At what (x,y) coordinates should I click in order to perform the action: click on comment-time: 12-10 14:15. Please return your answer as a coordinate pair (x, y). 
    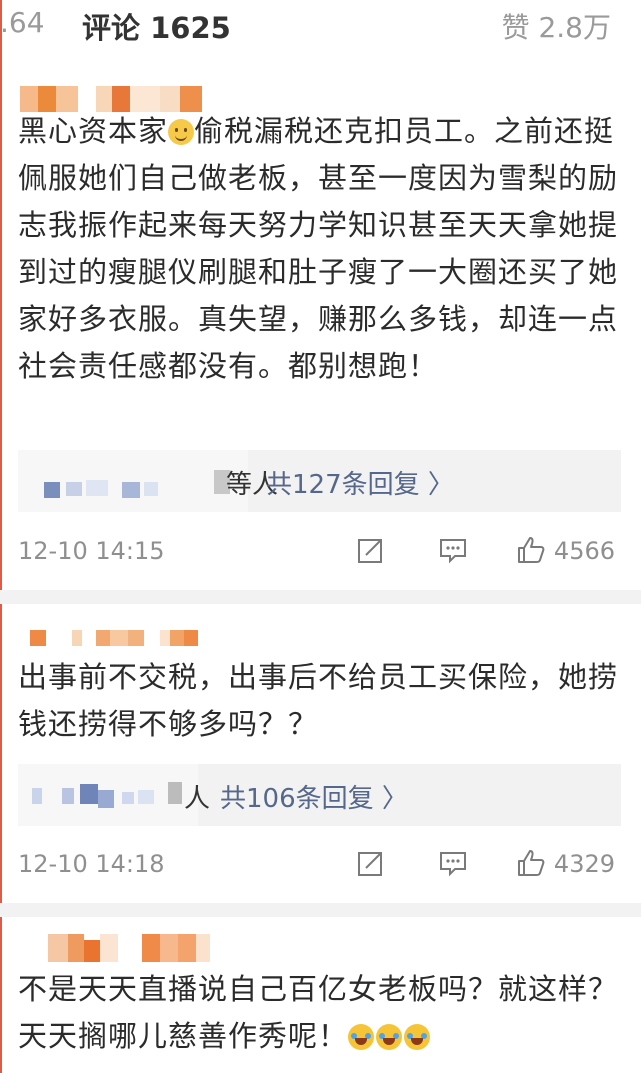
    Looking at the image, I should click on (91, 551).